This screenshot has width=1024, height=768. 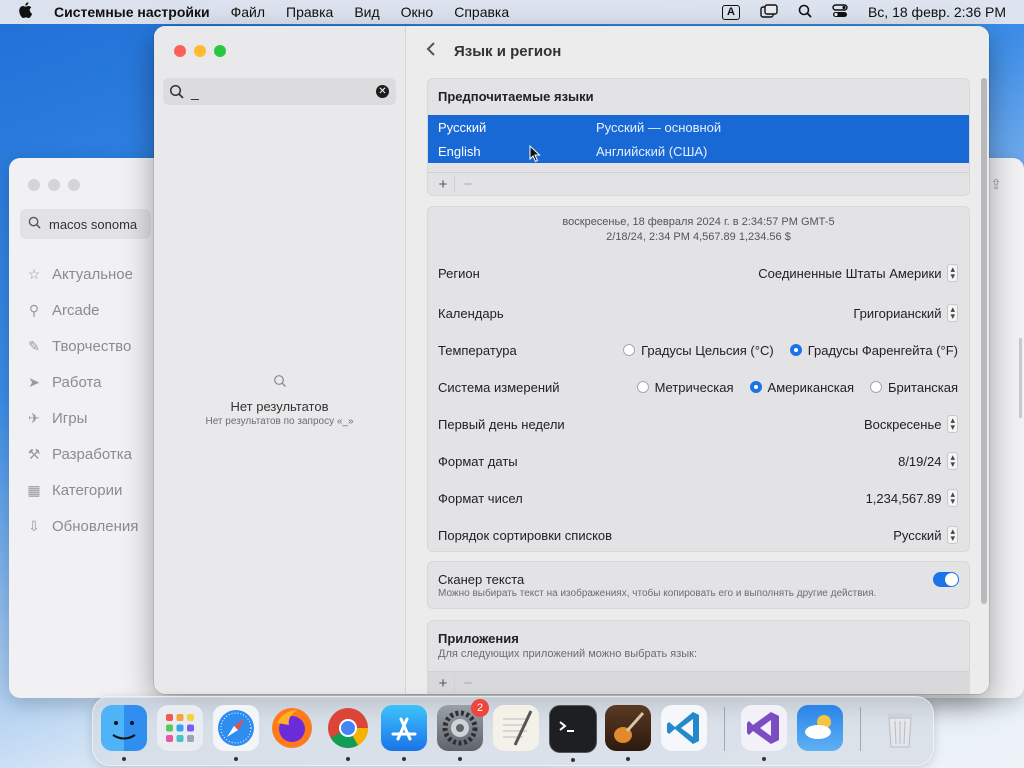 What do you see at coordinates (698, 498) in the screenshot?
I see `number-format-row: Формат чисел 1,234,567.89 ▴ ▾` at bounding box center [698, 498].